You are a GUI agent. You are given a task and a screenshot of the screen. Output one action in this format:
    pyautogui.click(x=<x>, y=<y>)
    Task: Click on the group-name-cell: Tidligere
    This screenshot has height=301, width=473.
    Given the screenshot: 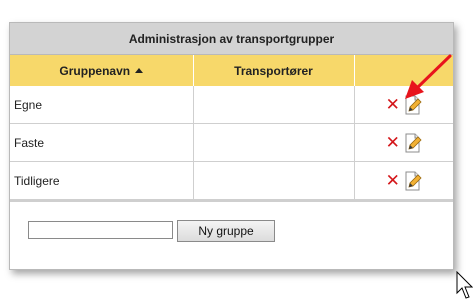 What is the action you would take?
    pyautogui.click(x=102, y=180)
    